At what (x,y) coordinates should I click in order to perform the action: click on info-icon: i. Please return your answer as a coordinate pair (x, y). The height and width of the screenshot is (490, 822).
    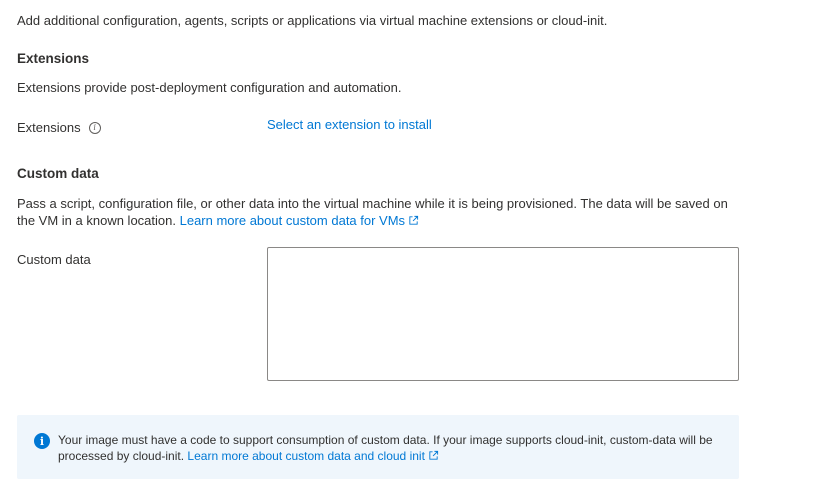
    Looking at the image, I should click on (94, 127).